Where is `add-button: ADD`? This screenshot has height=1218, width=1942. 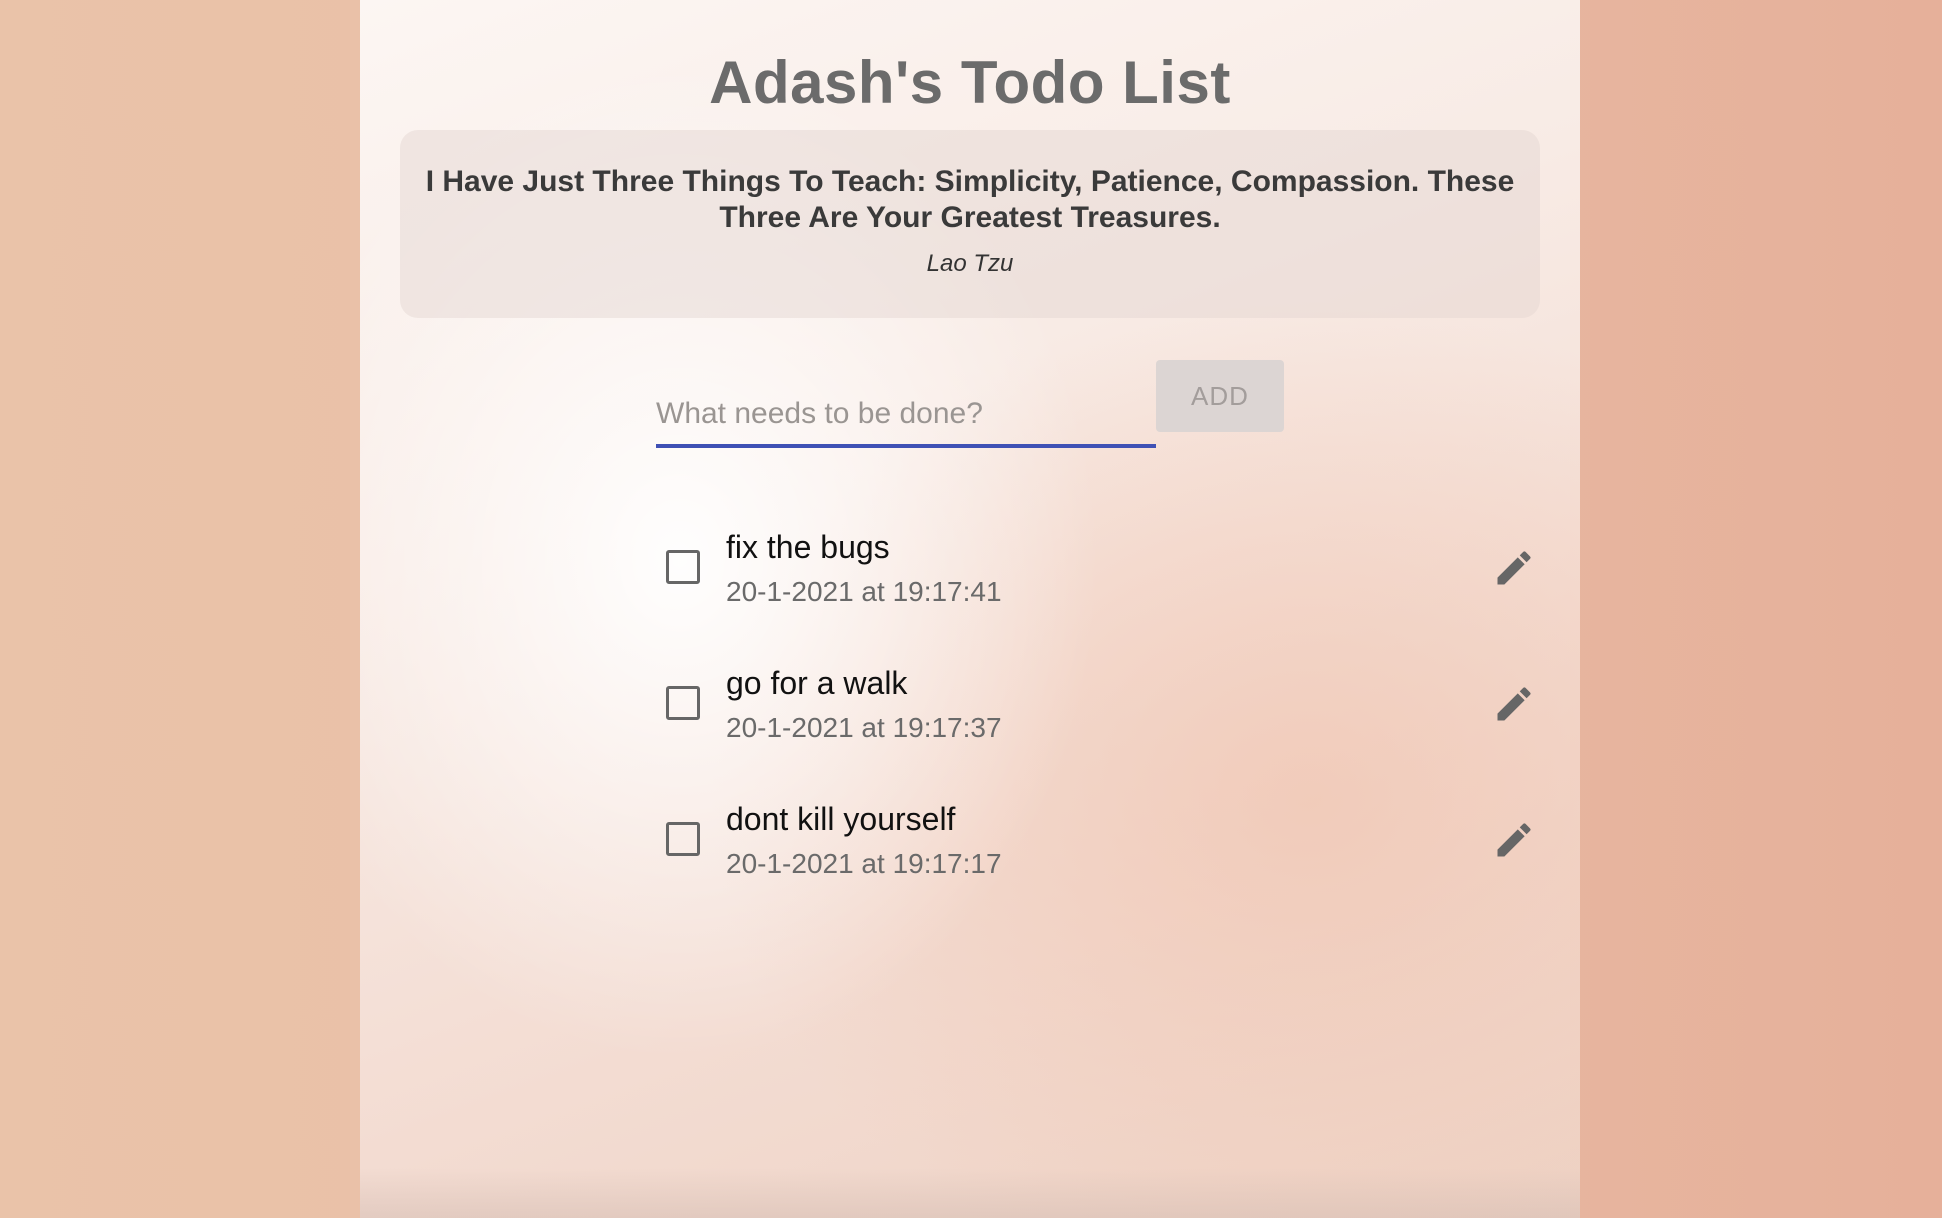
add-button: ADD is located at coordinates (1220, 396).